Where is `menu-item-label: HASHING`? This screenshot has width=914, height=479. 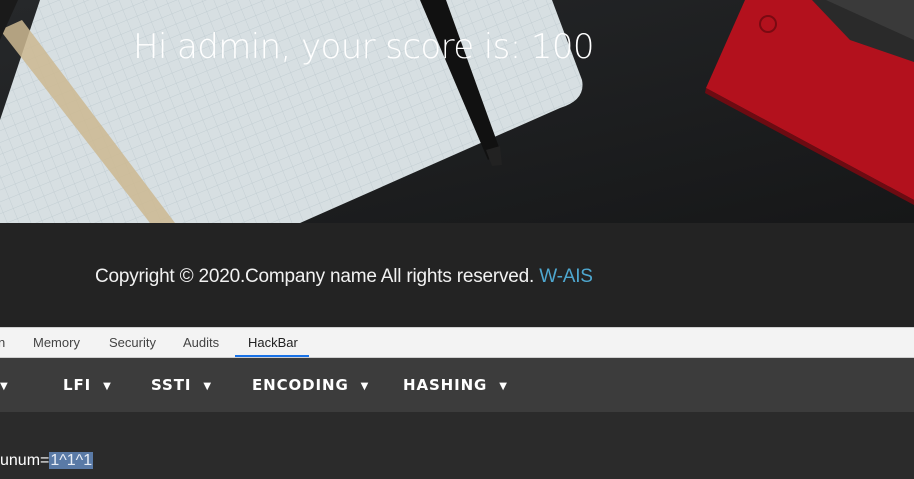 menu-item-label: HASHING is located at coordinates (445, 385).